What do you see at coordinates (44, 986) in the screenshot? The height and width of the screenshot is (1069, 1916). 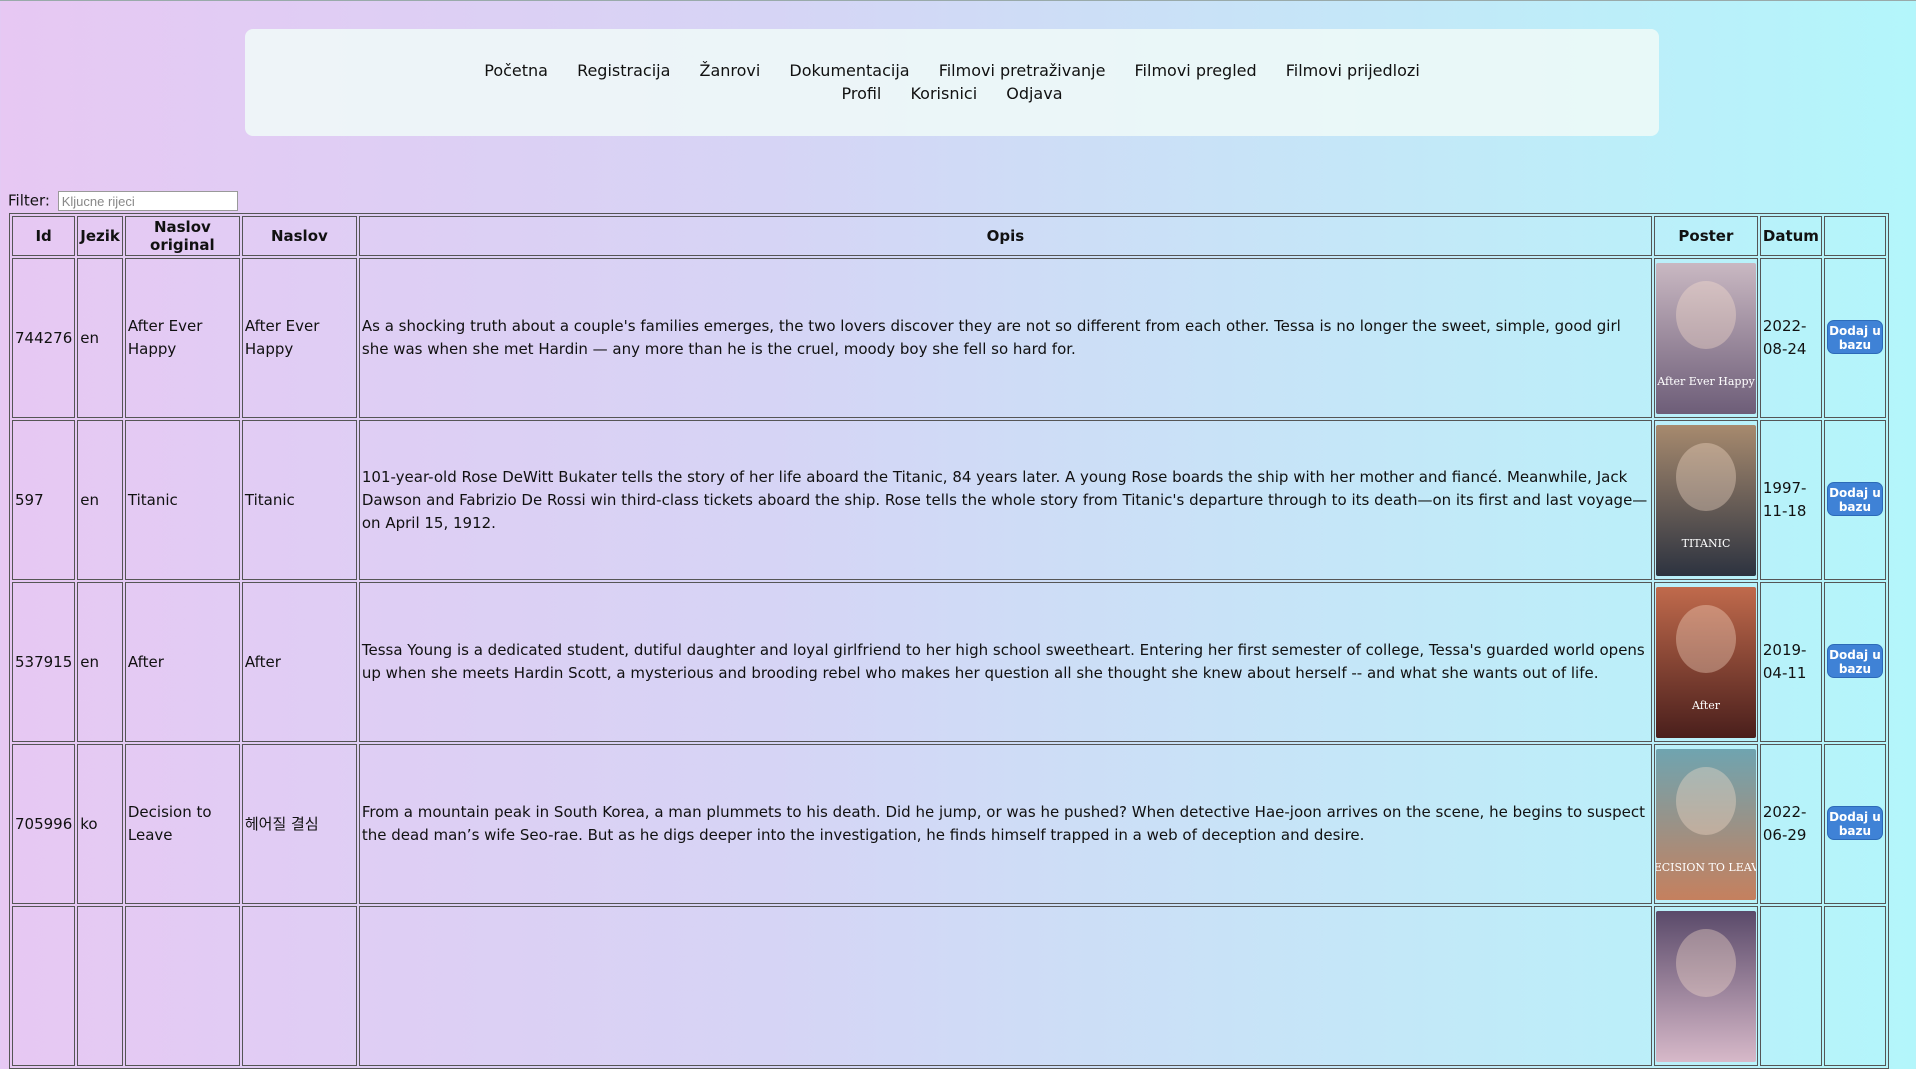 I see `cell-id` at bounding box center [44, 986].